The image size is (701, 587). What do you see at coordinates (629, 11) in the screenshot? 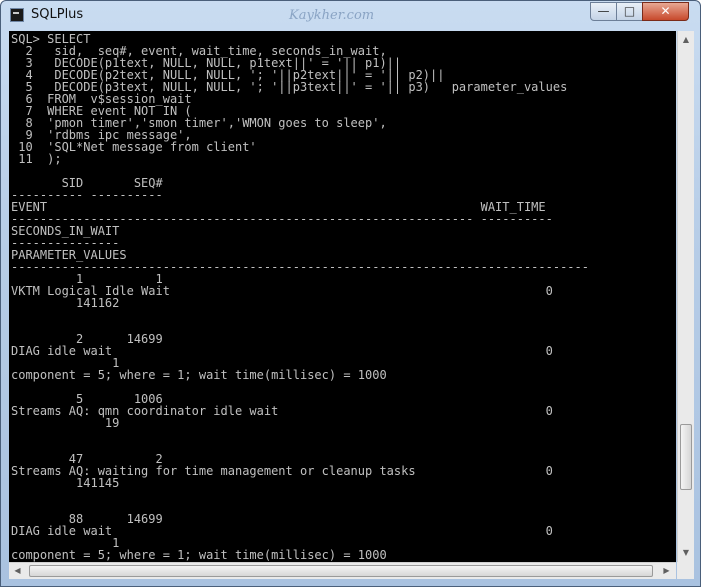
I see `maximize-button: □` at bounding box center [629, 11].